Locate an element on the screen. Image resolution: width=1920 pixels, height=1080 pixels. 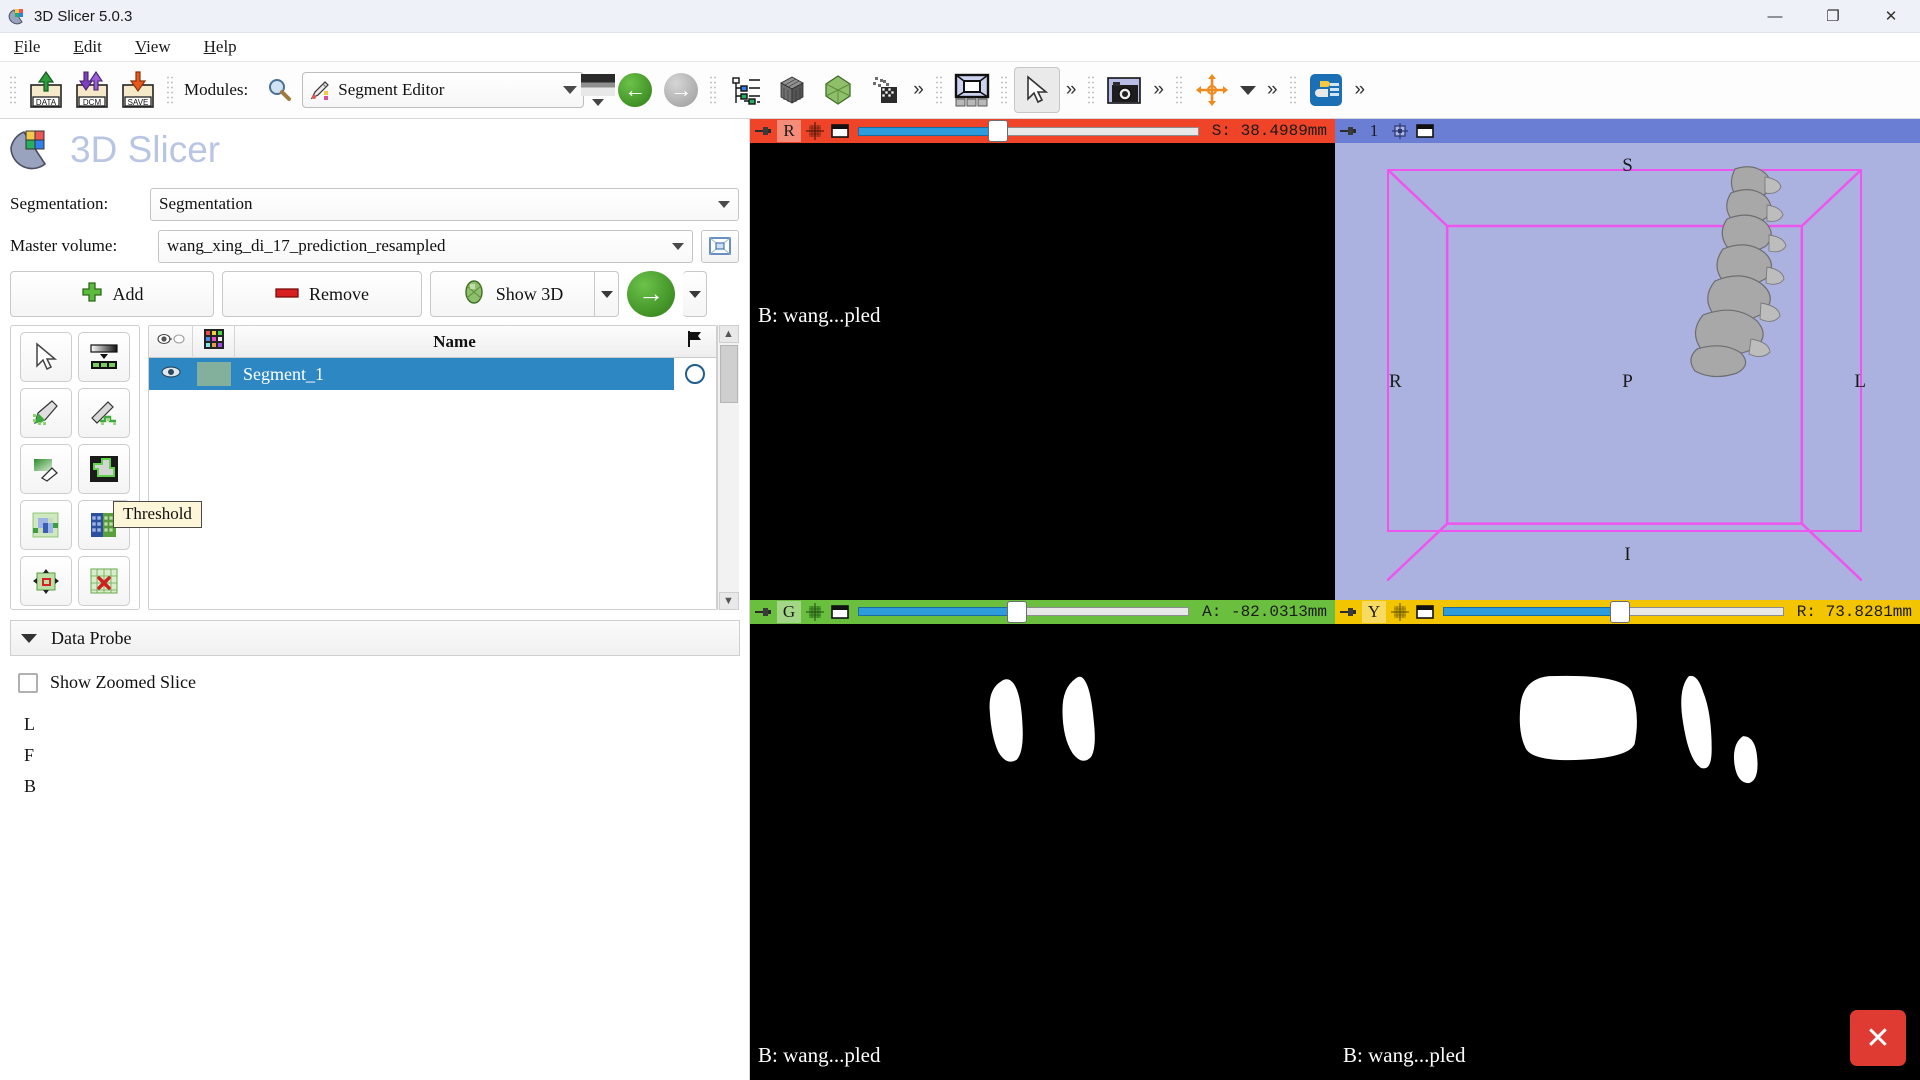
models-button is located at coordinates (838, 90).